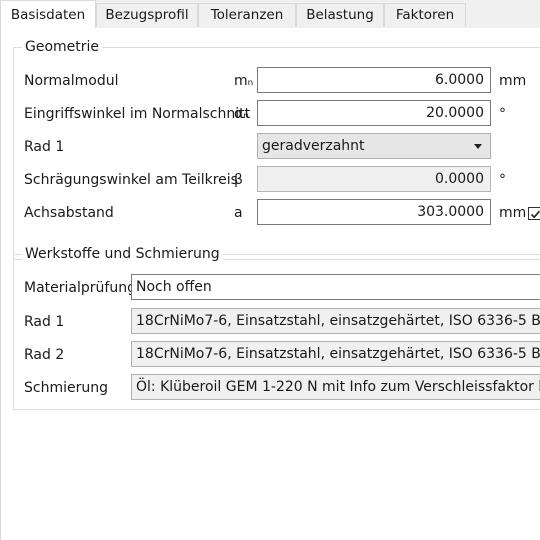 Image resolution: width=540 pixels, height=540 pixels. What do you see at coordinates (241, 114) in the screenshot?
I see `eingriffswinkel-symbol: αₙ` at bounding box center [241, 114].